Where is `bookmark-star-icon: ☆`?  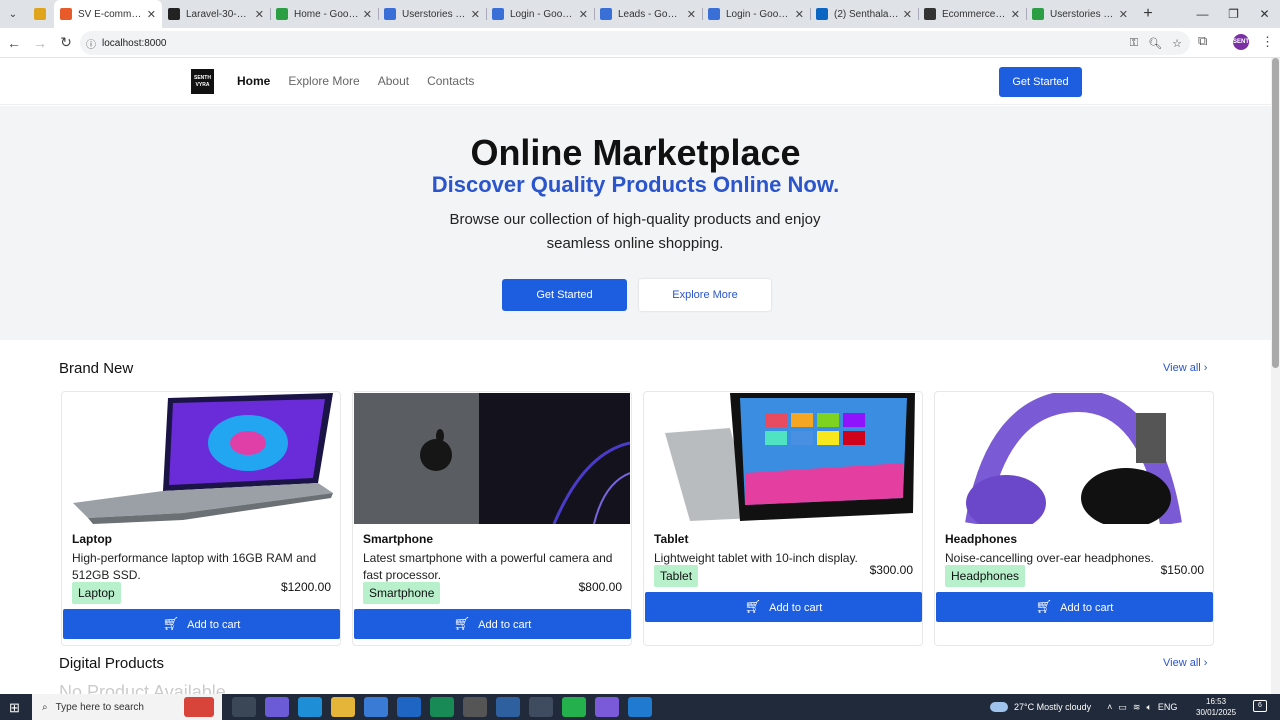 bookmark-star-icon: ☆ is located at coordinates (1177, 43).